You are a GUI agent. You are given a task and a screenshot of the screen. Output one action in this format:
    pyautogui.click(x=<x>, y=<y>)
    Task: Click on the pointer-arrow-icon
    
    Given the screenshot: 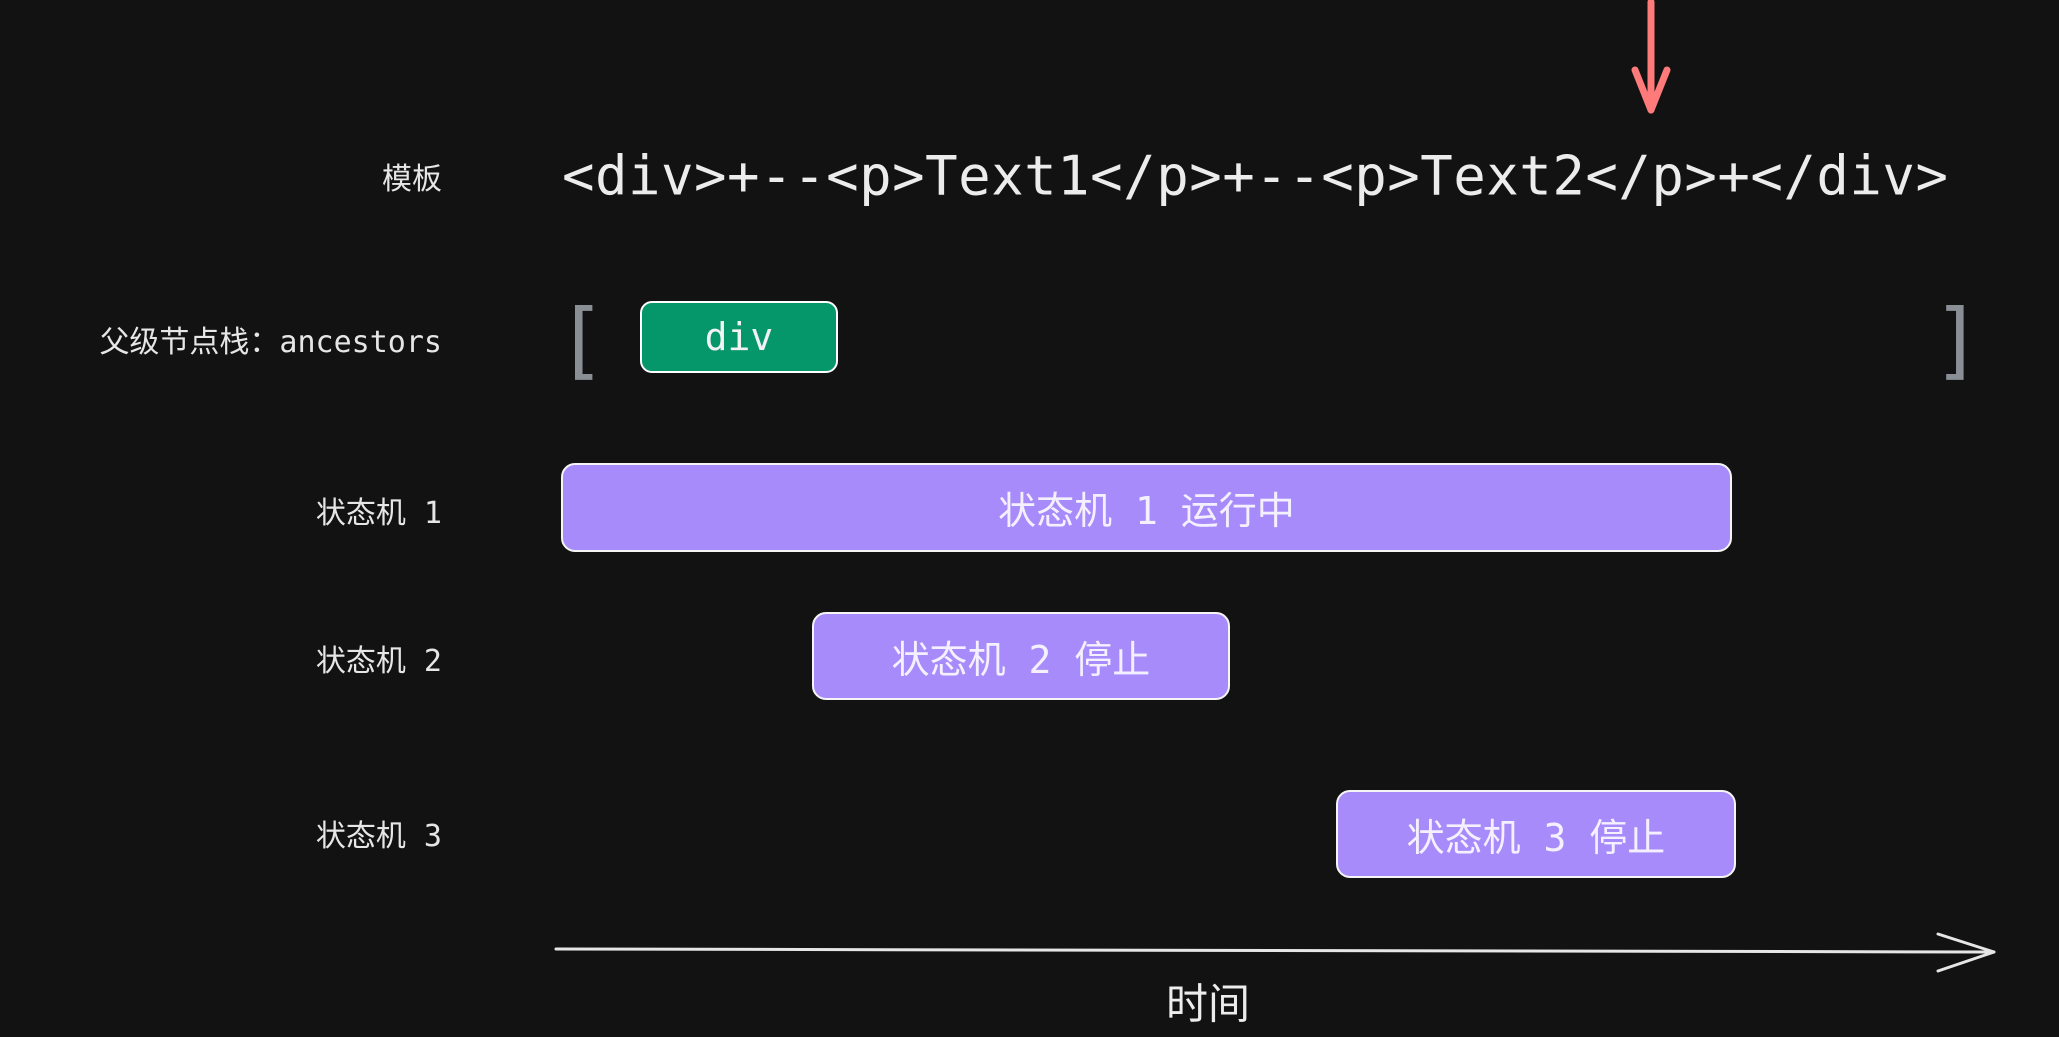 What is the action you would take?
    pyautogui.click(x=1651, y=57)
    